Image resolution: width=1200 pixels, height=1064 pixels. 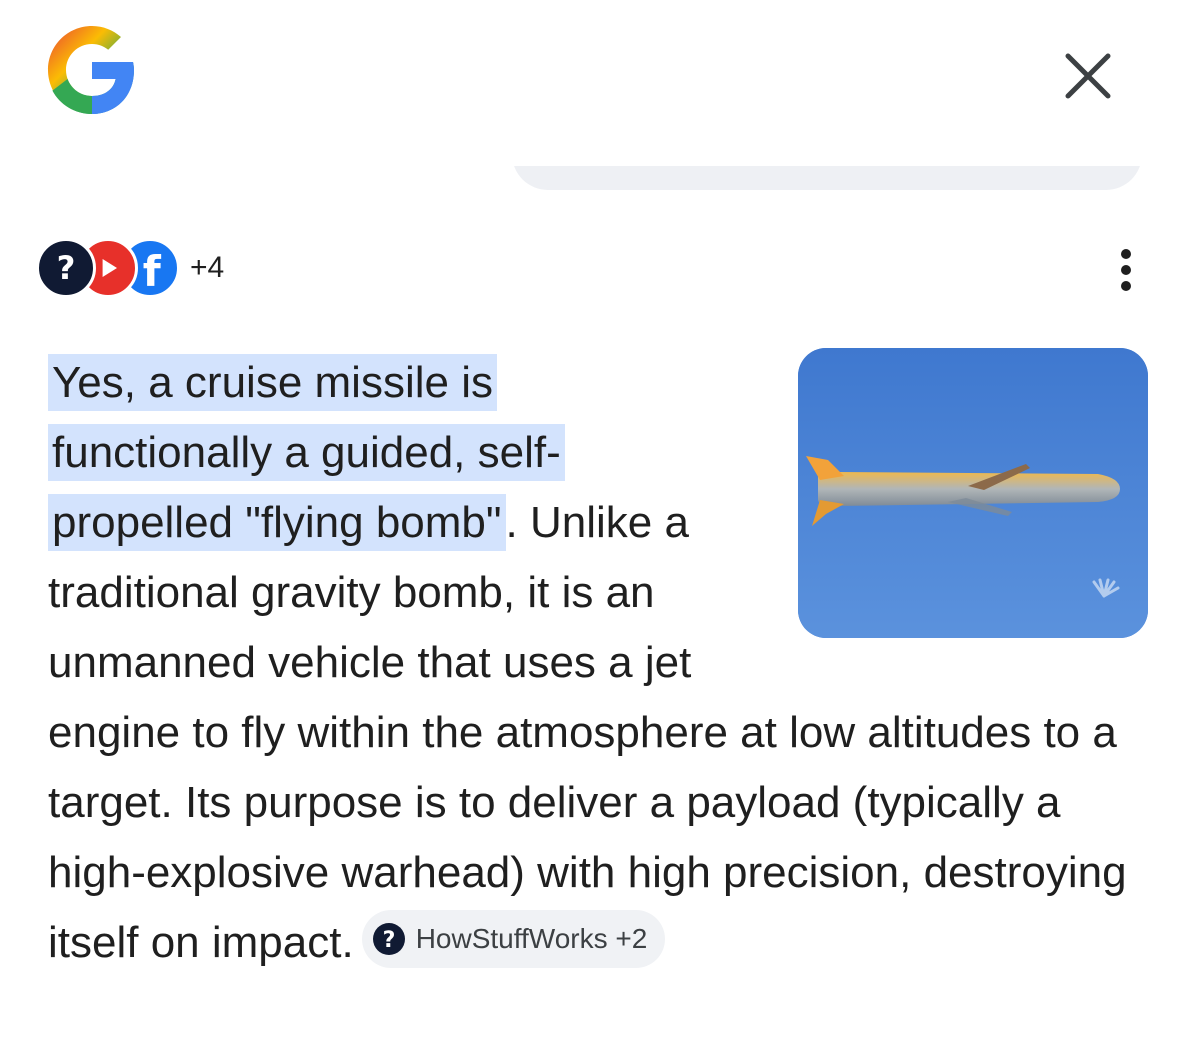 I want to click on answer-highlight-line-3: propelled "flying bomb", so click(x=277, y=522).